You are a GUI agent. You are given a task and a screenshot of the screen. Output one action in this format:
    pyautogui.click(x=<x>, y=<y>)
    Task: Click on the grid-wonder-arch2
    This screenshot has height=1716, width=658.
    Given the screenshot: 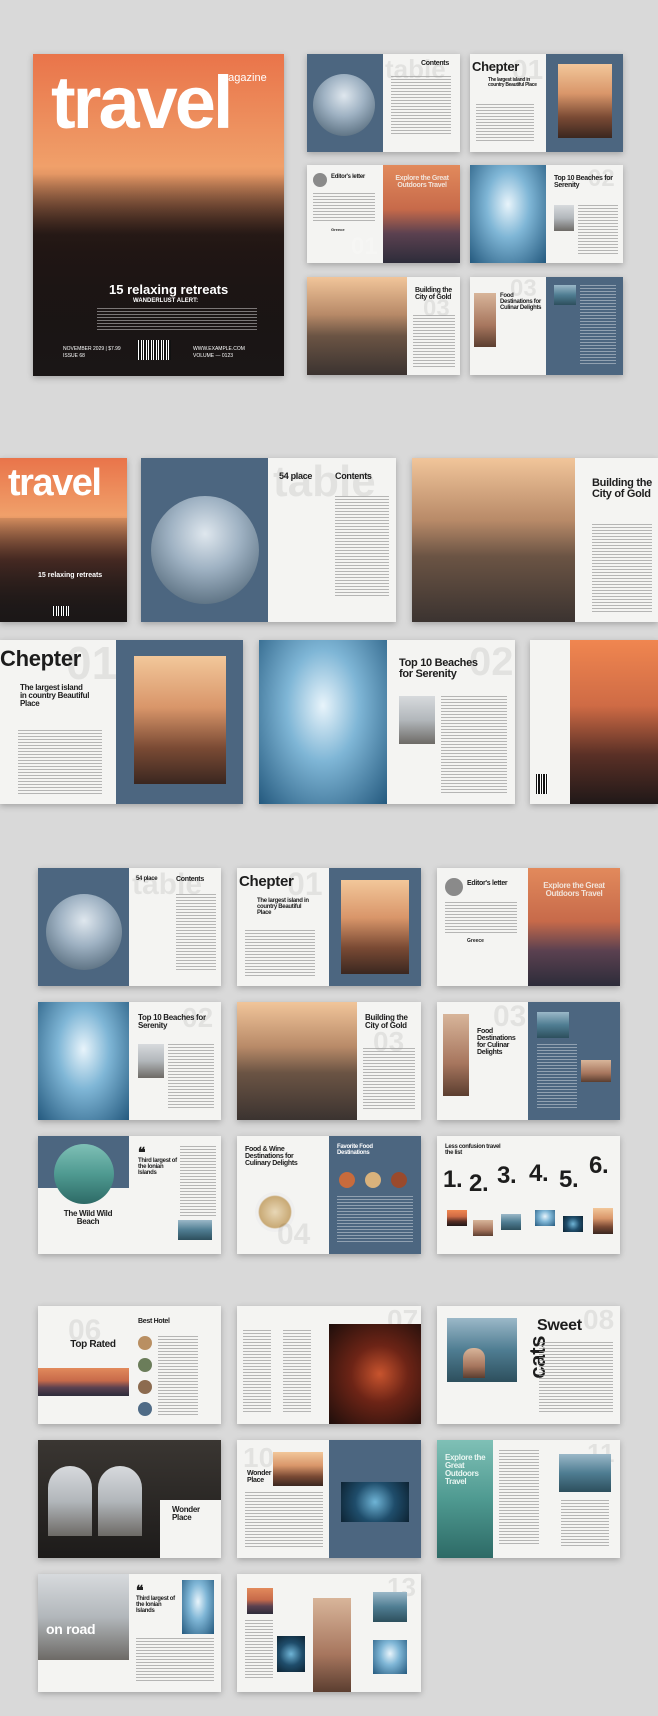 What is the action you would take?
    pyautogui.click(x=120, y=1501)
    